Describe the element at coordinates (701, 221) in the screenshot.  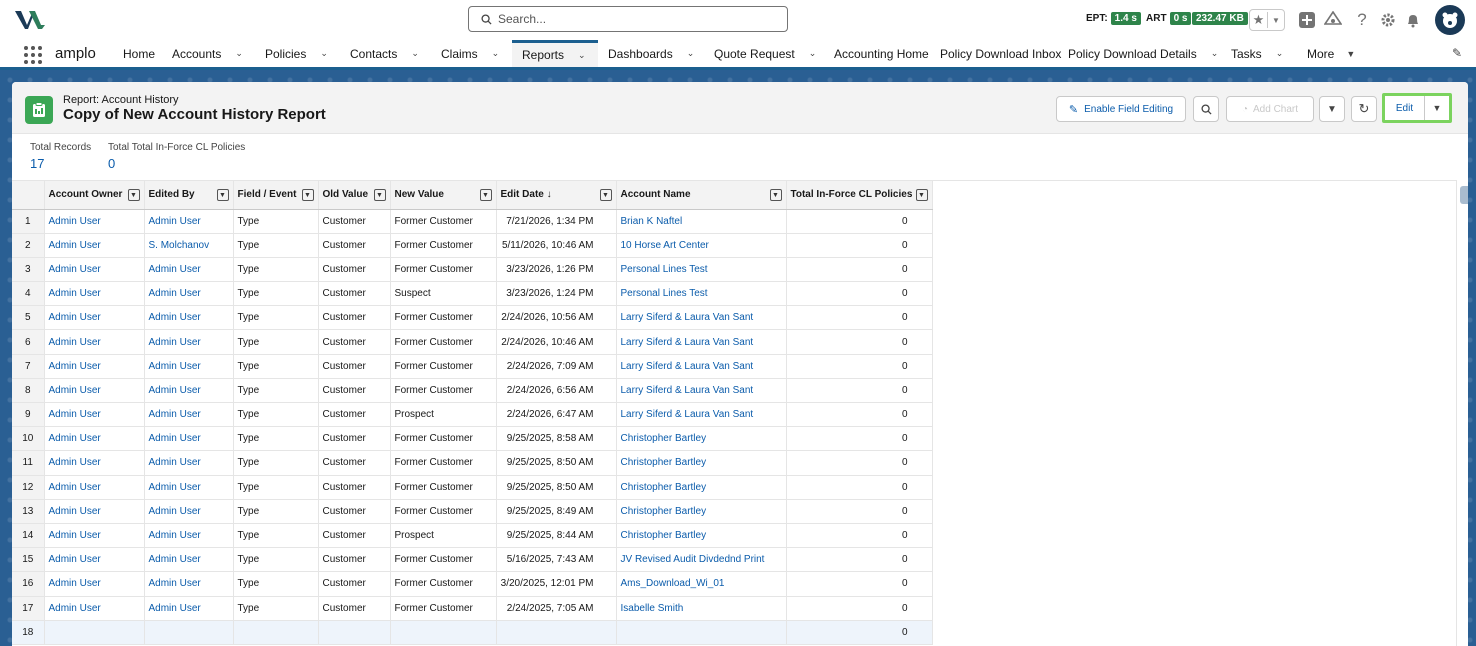
I see `table-cell: Brian K Naftel` at that location.